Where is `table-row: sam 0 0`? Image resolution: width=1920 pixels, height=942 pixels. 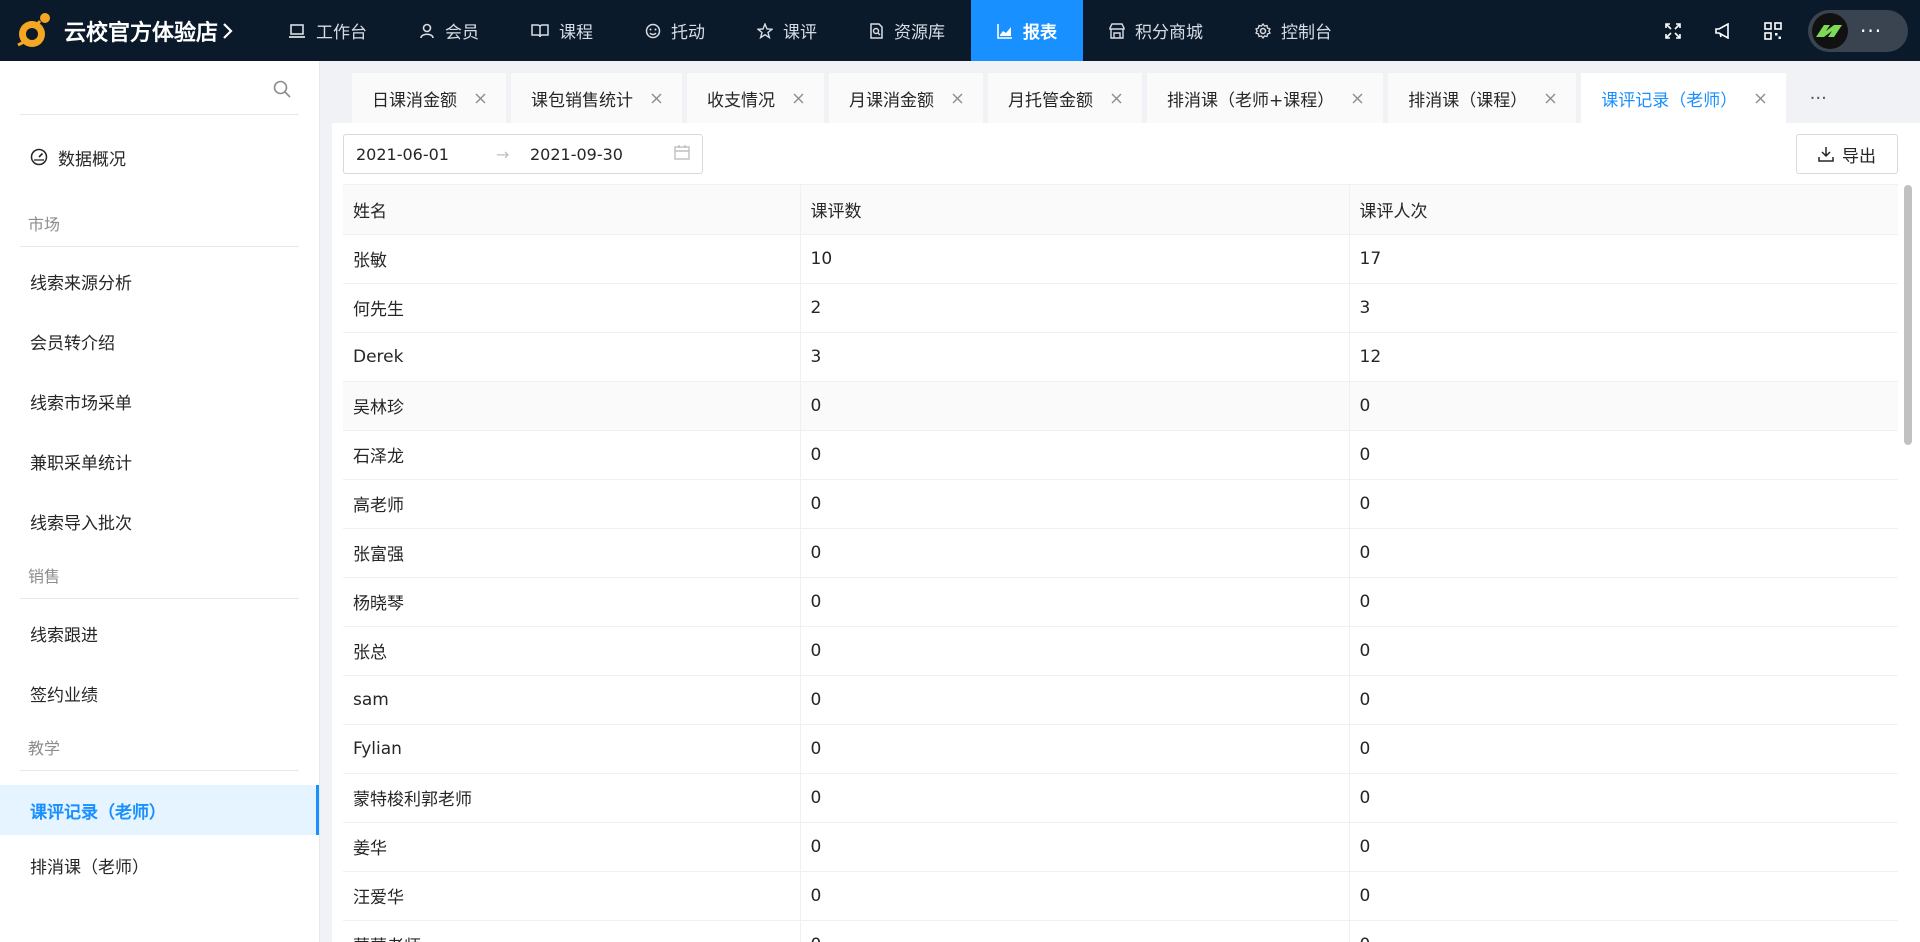 table-row: sam 0 0 is located at coordinates (1120, 700).